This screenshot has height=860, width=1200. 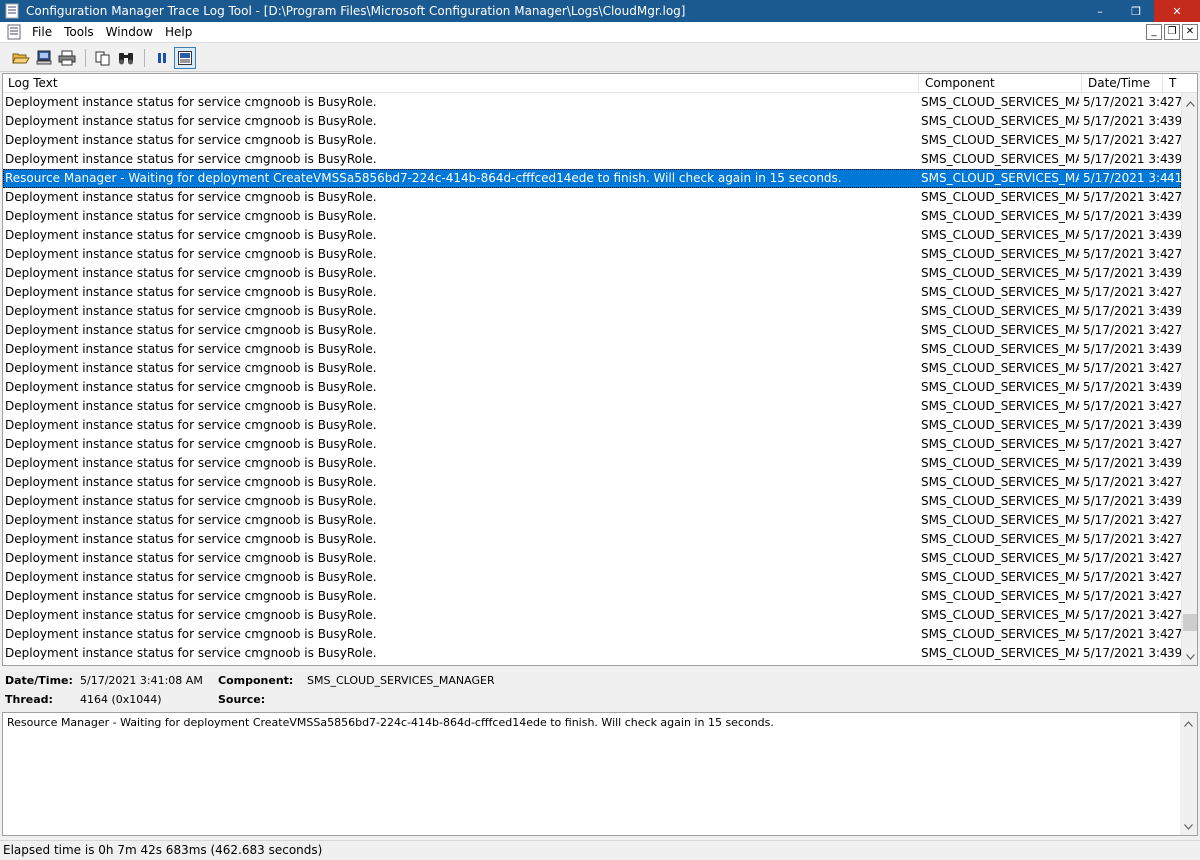 I want to click on column-header-thread: T, so click(x=1180, y=83).